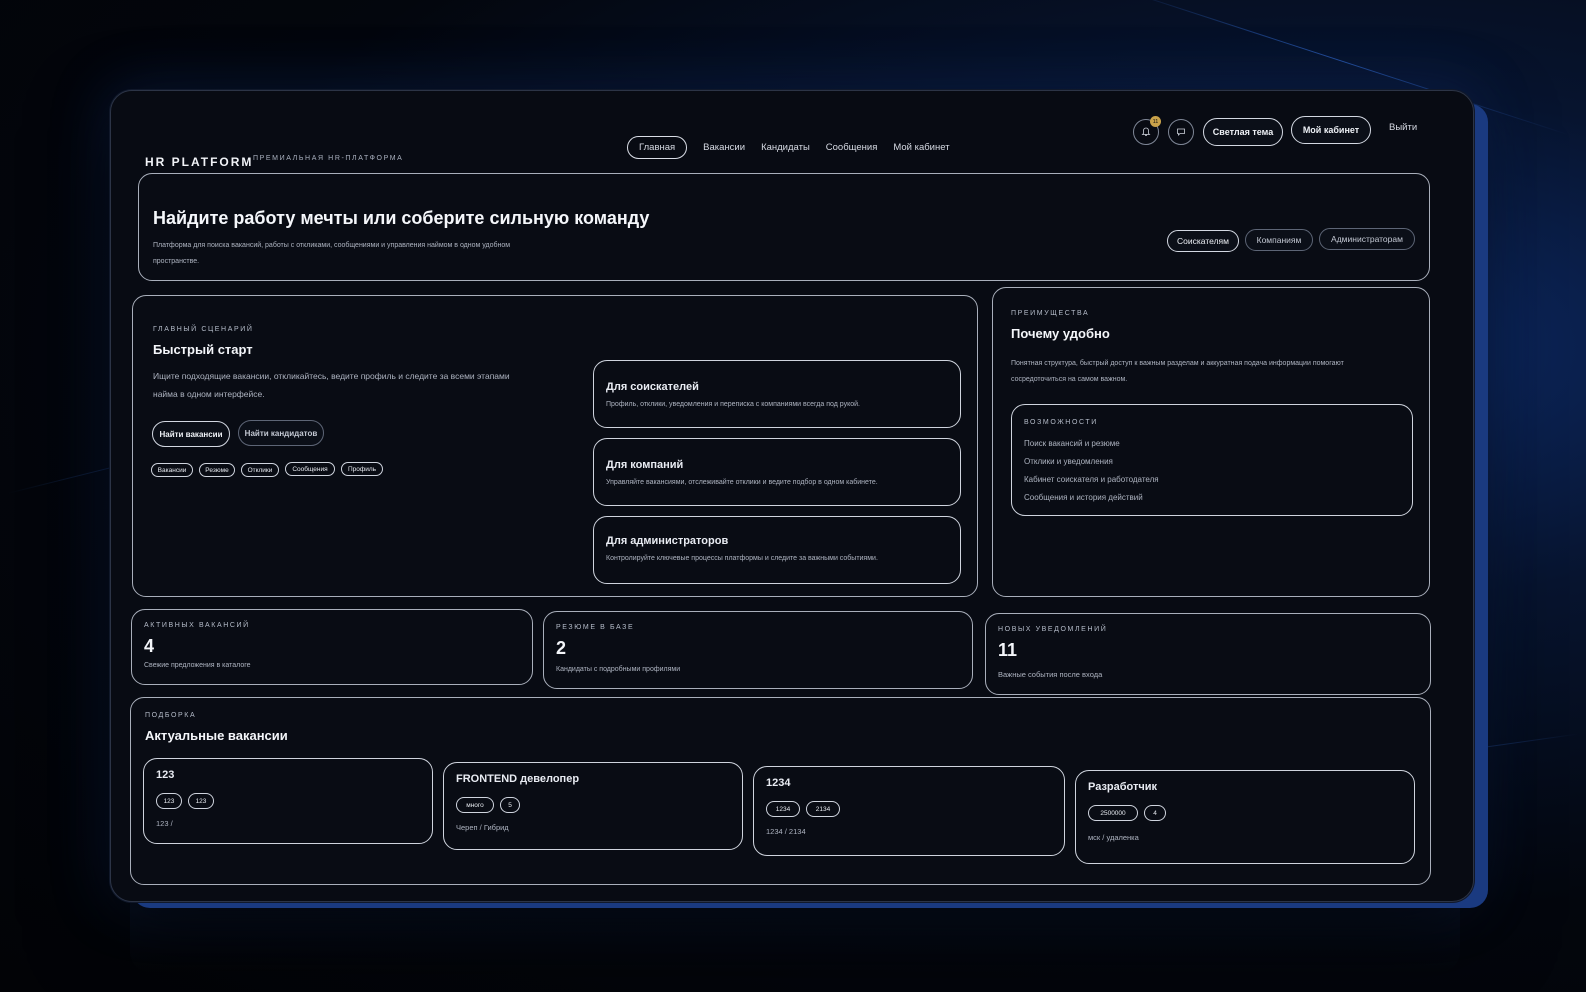 The width and height of the screenshot is (1586, 992). What do you see at coordinates (724, 147) in the screenshot?
I see `nav-item-vacancies: Вакансии` at bounding box center [724, 147].